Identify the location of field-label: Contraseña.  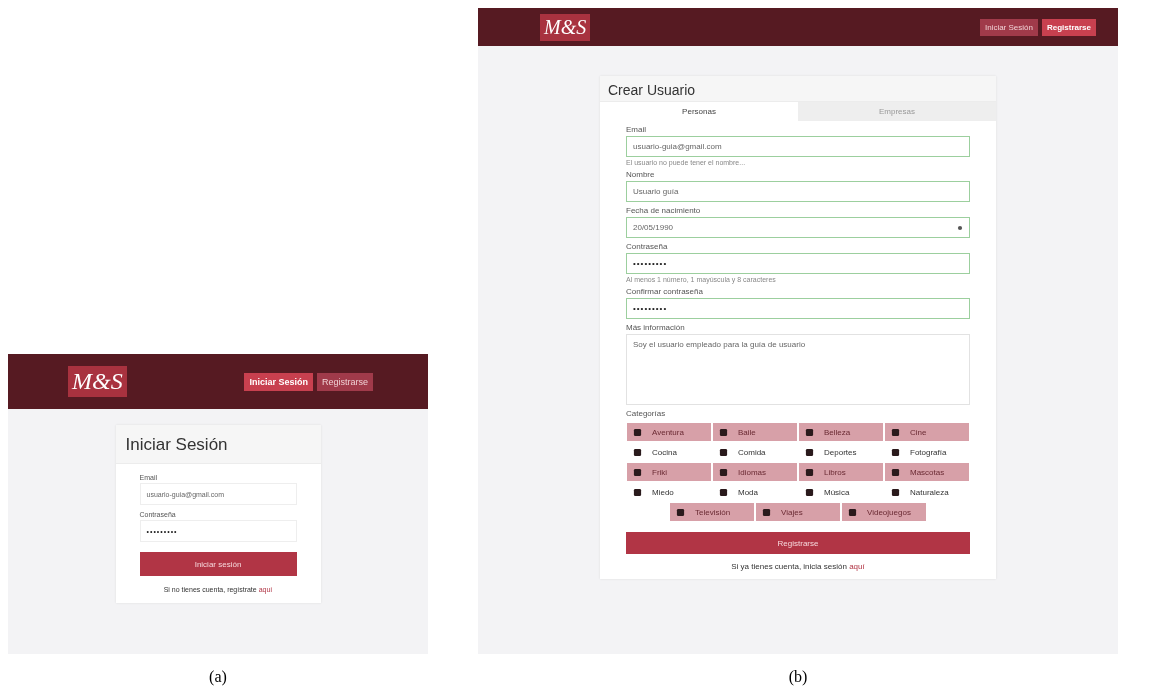
(647, 246).